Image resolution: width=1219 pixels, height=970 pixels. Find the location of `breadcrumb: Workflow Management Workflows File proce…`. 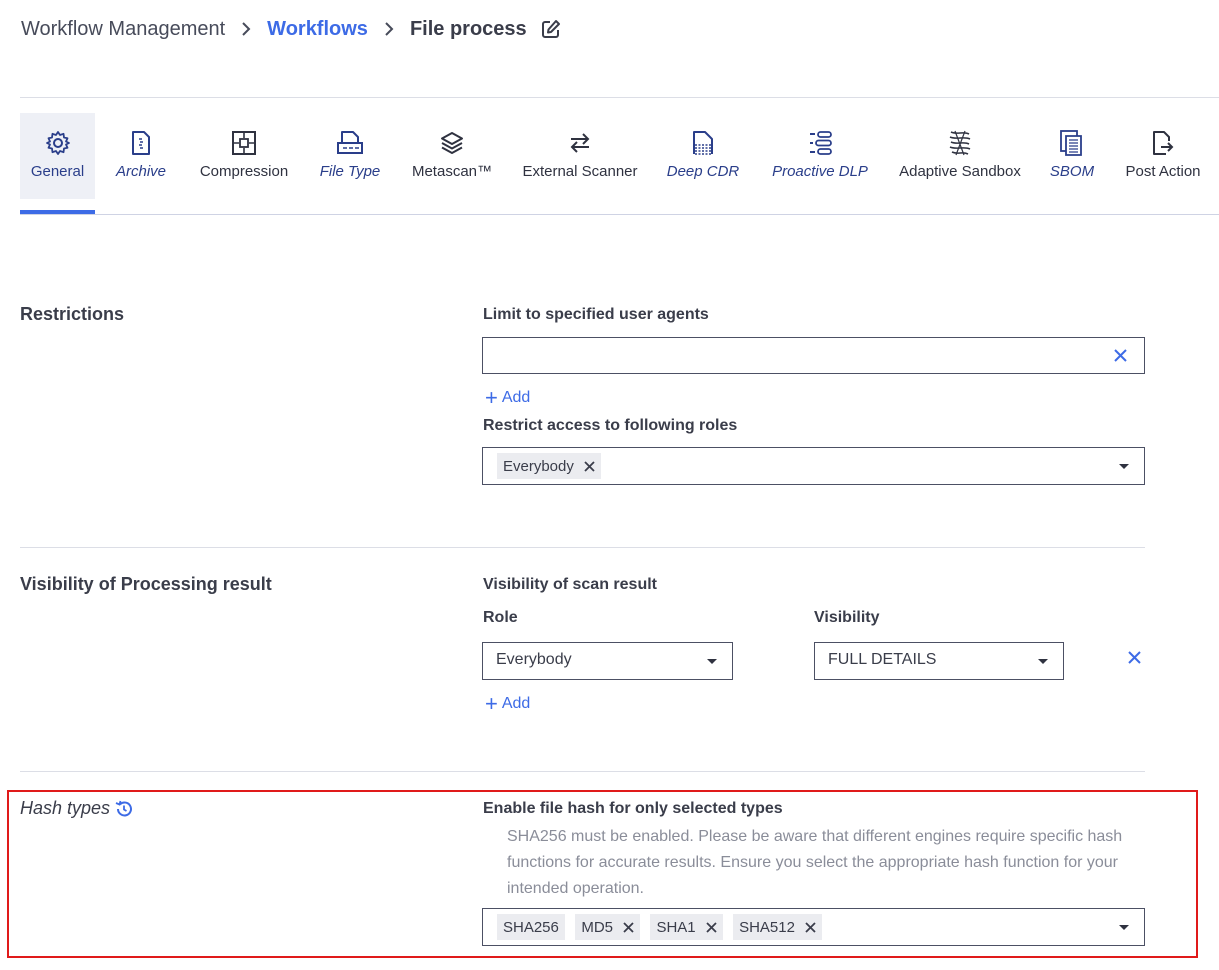

breadcrumb: Workflow Management Workflows File proce… is located at coordinates (291, 29).